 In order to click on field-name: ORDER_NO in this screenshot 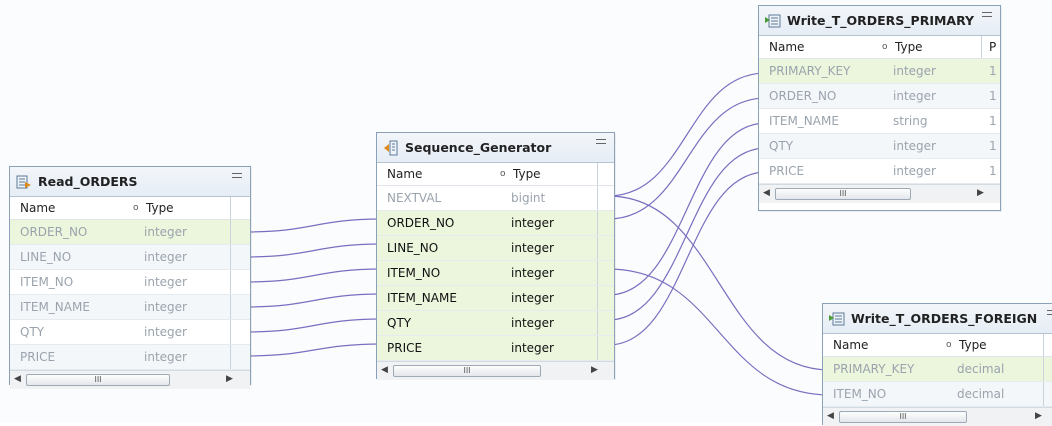, I will do `click(54, 232)`.